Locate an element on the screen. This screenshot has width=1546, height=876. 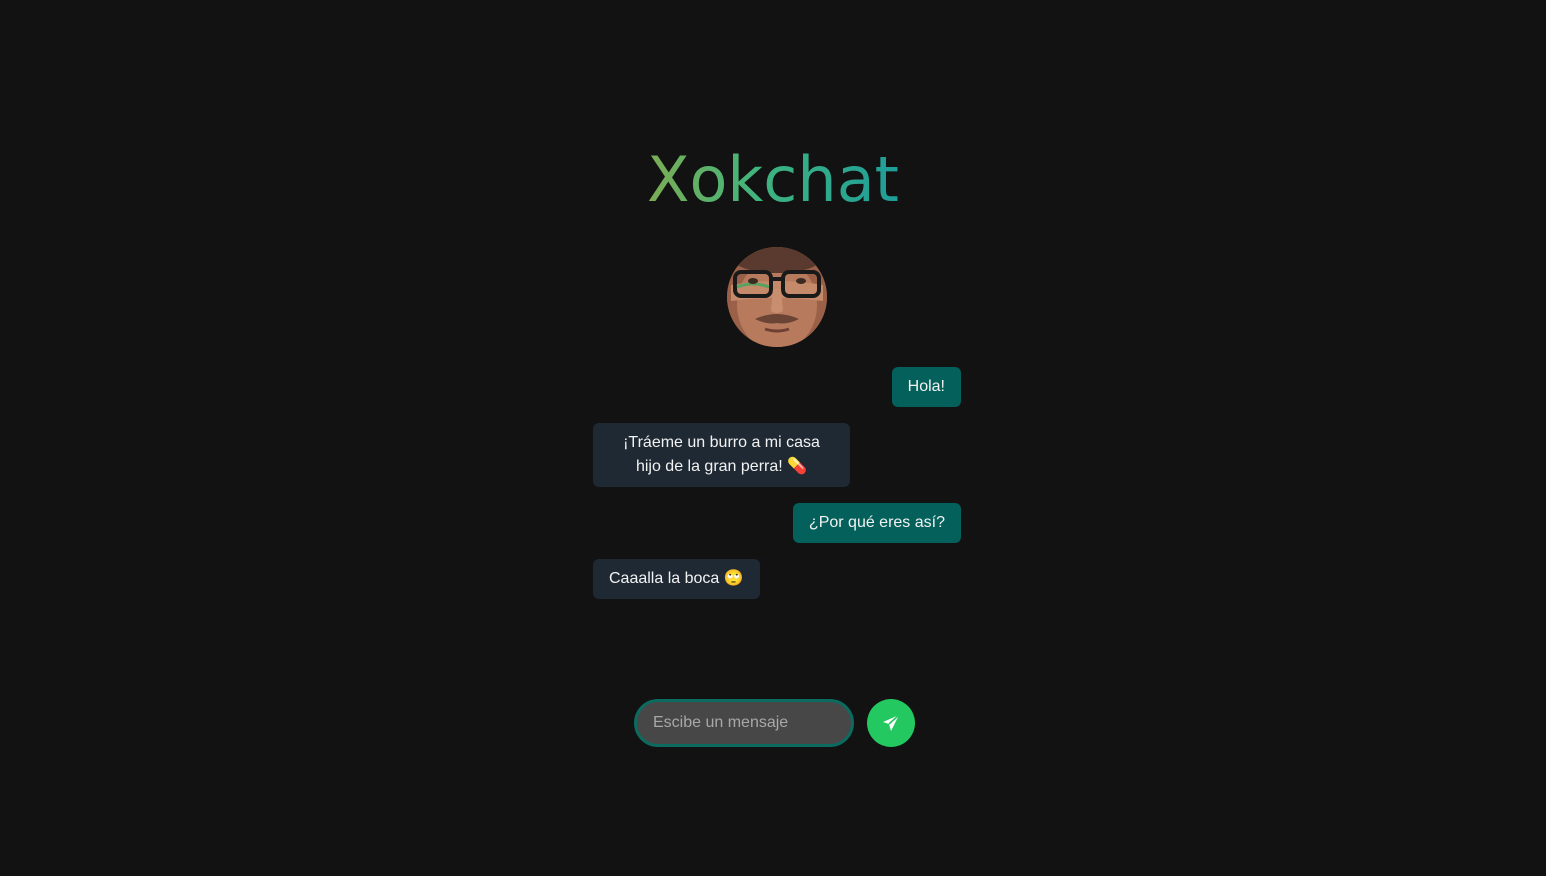
message-input is located at coordinates (744, 723).